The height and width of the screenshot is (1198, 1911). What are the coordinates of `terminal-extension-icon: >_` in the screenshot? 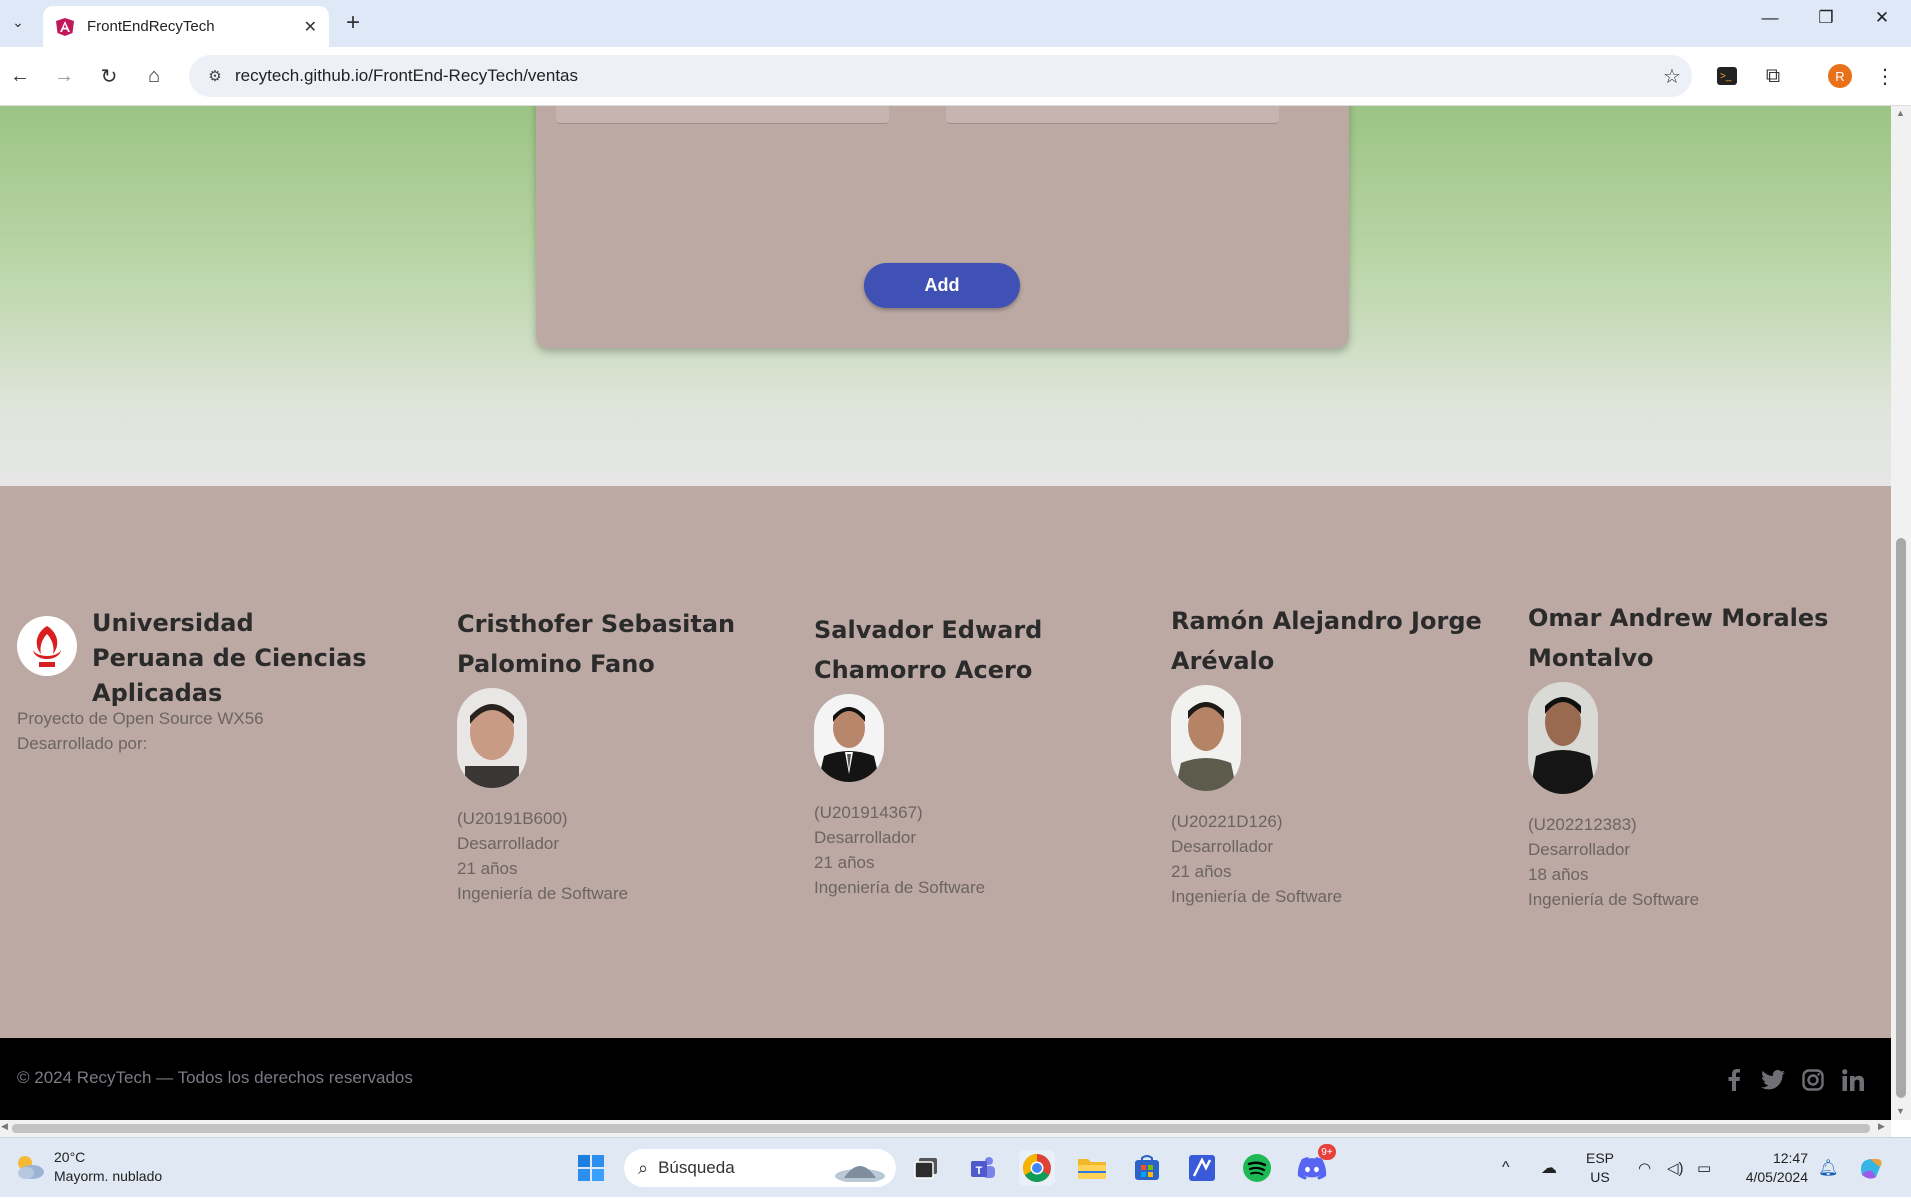 It's located at (1727, 76).